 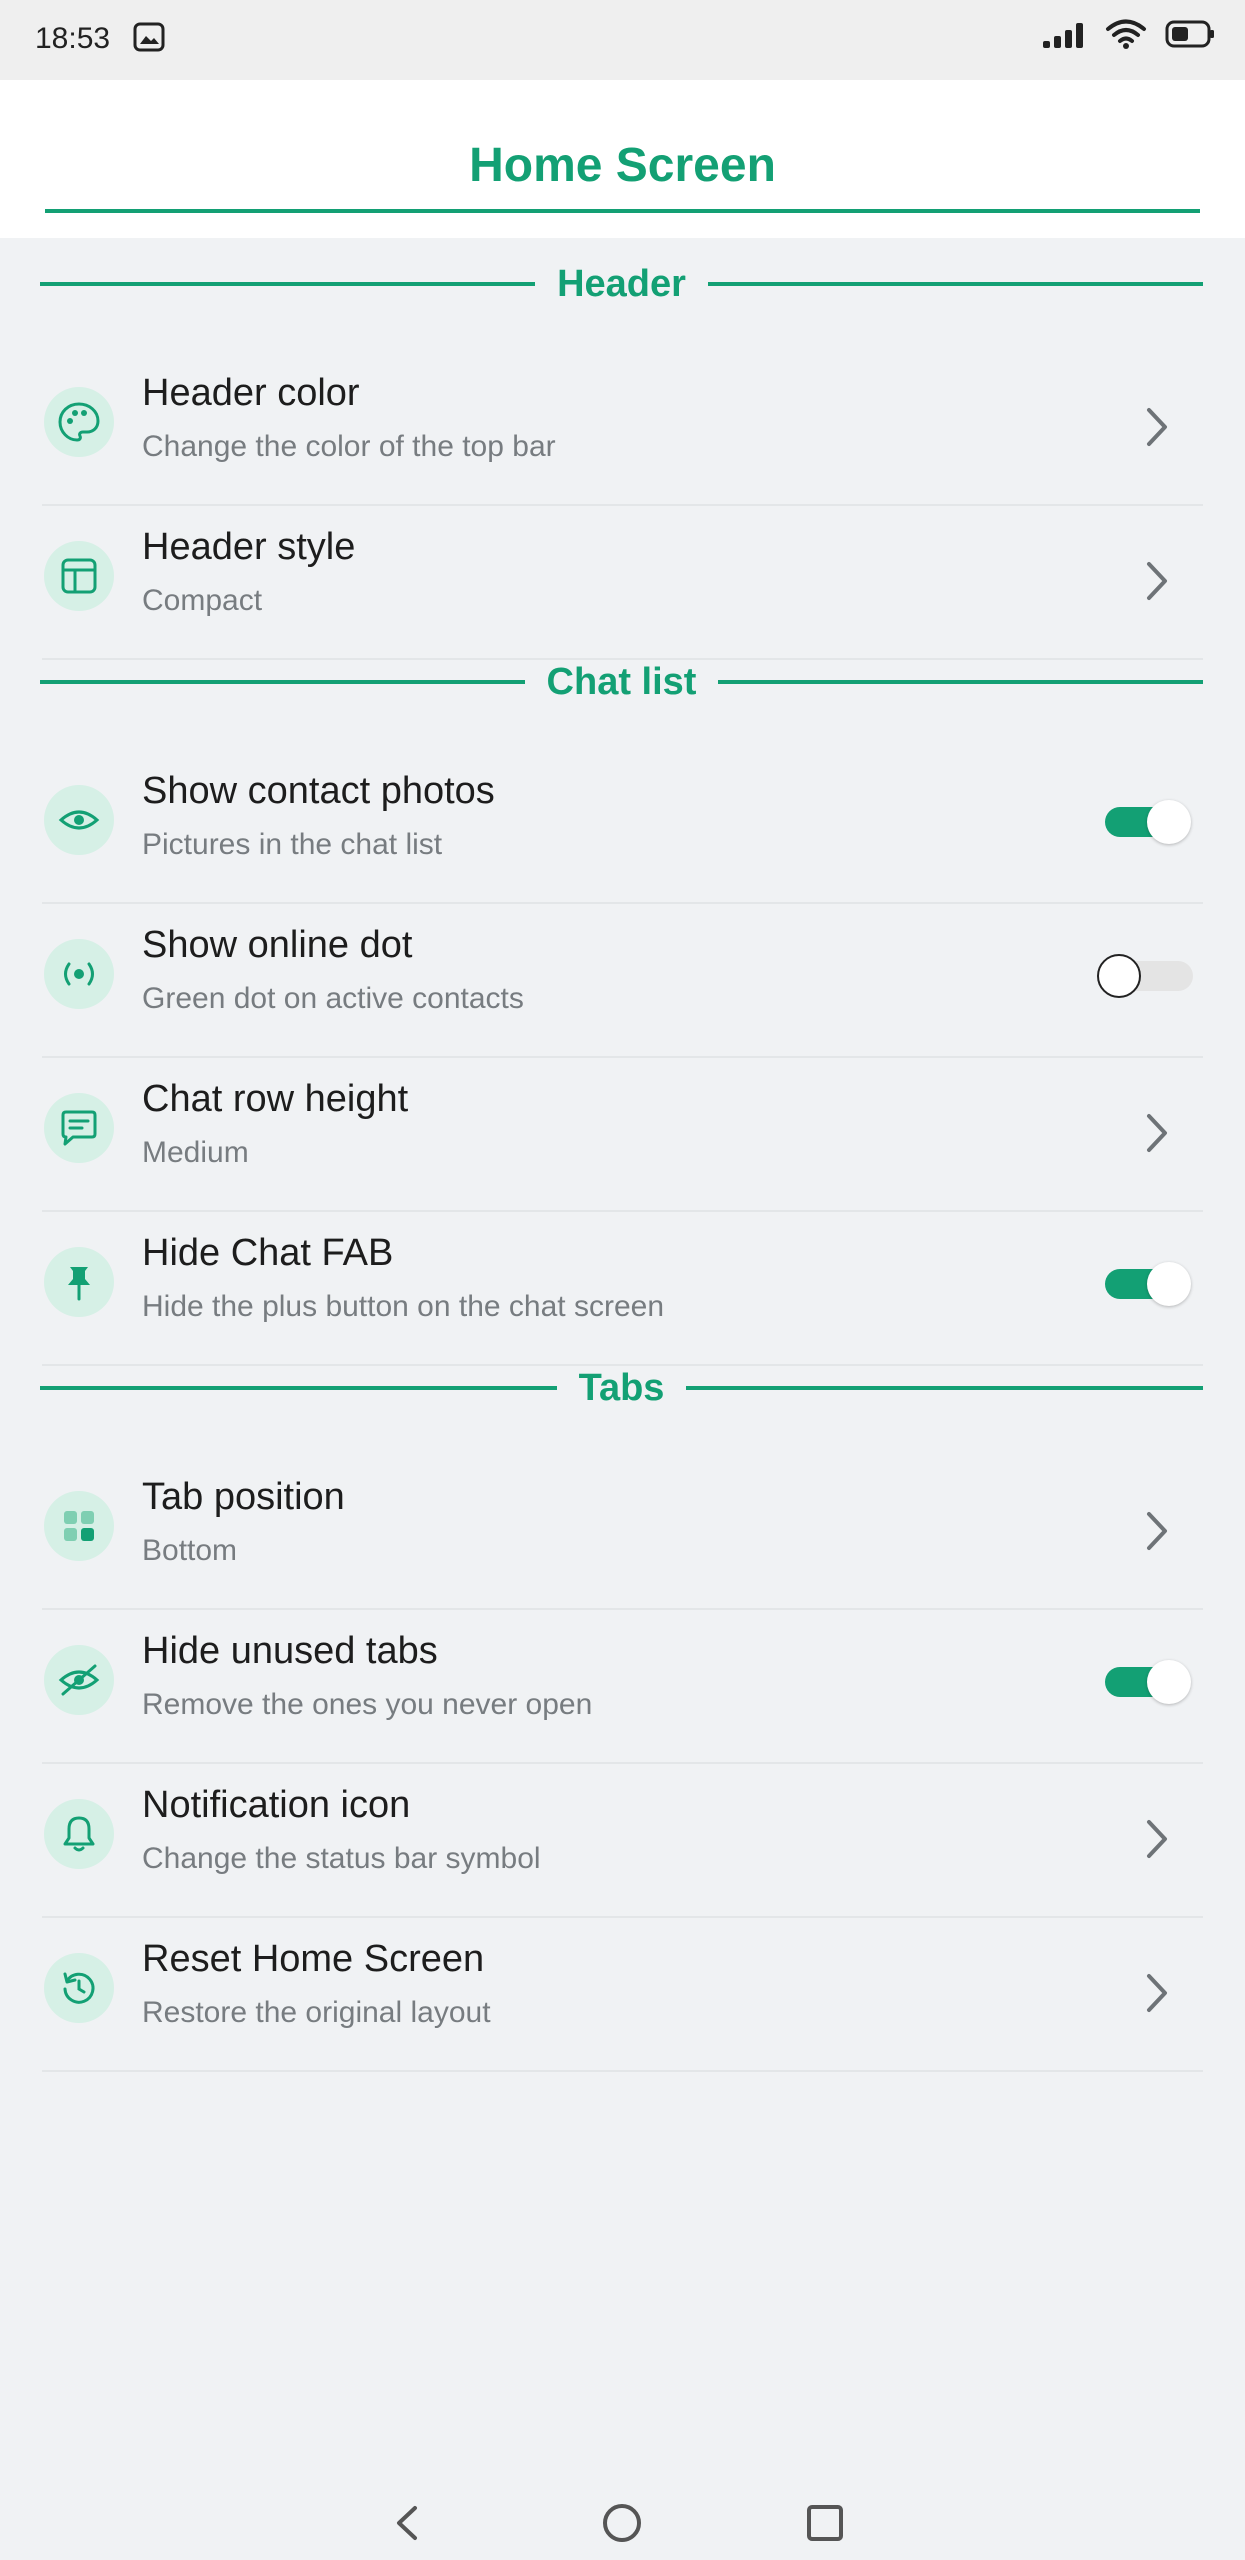 I want to click on setting-subtitle: Hide the plus button on the chat screen, so click(x=403, y=1306).